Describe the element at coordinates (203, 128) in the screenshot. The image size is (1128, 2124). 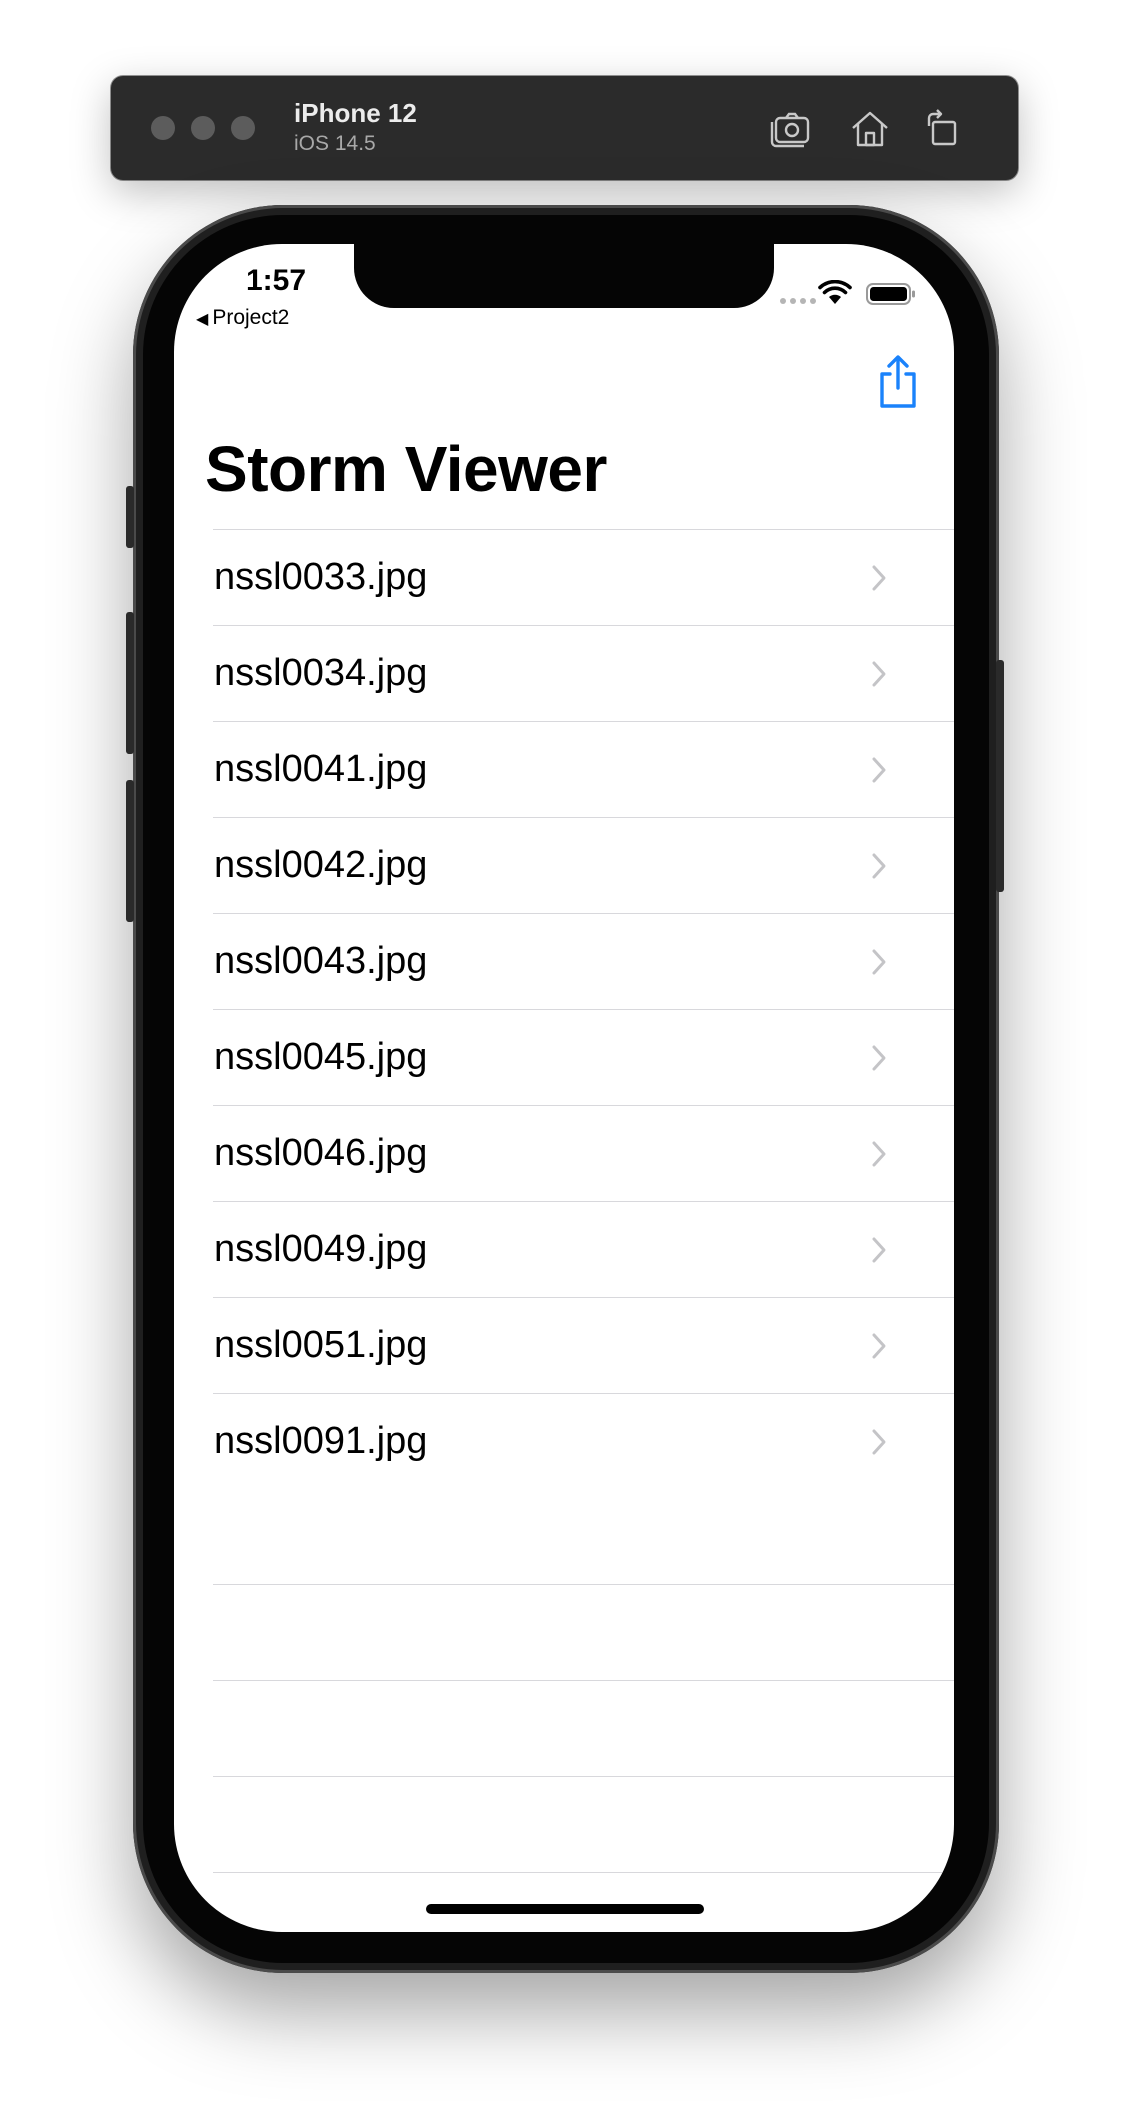
I see `minimize-window-button` at that location.